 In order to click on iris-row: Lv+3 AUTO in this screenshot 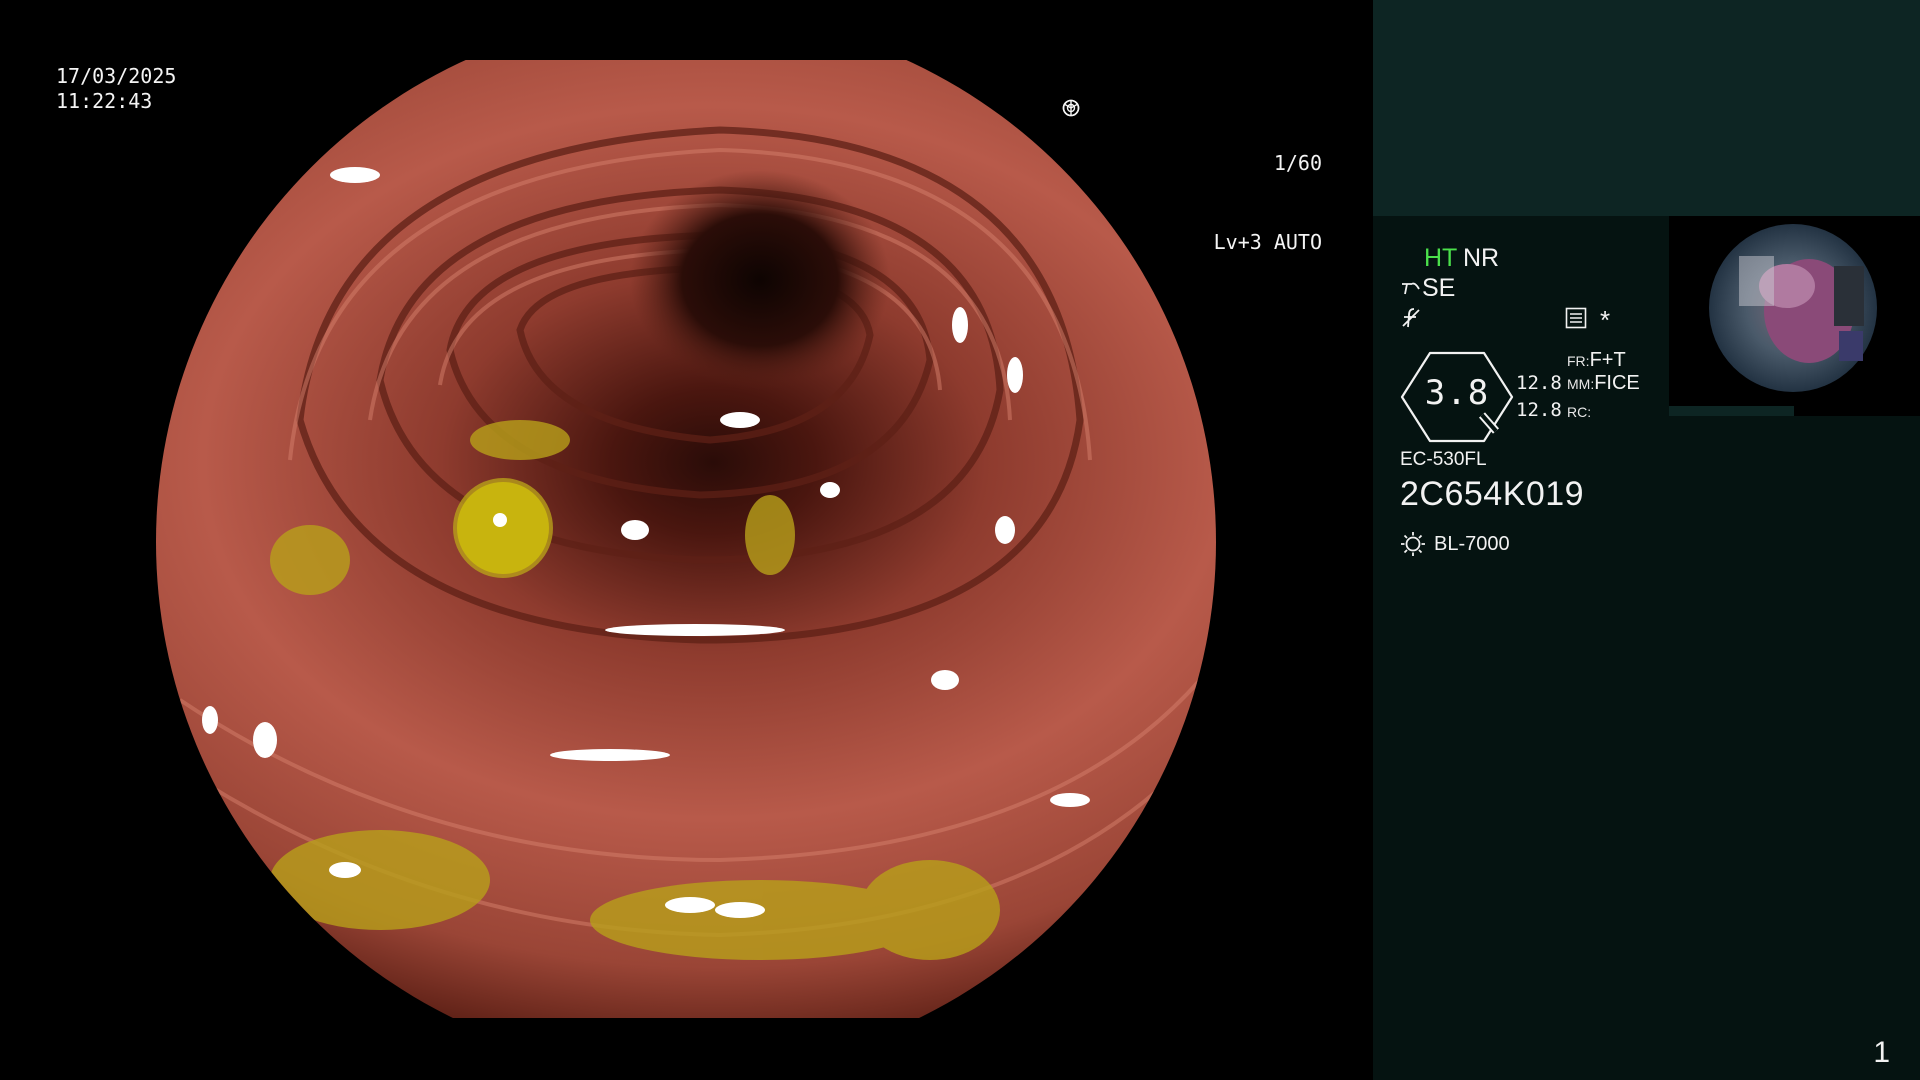, I will do `click(1192, 178)`.